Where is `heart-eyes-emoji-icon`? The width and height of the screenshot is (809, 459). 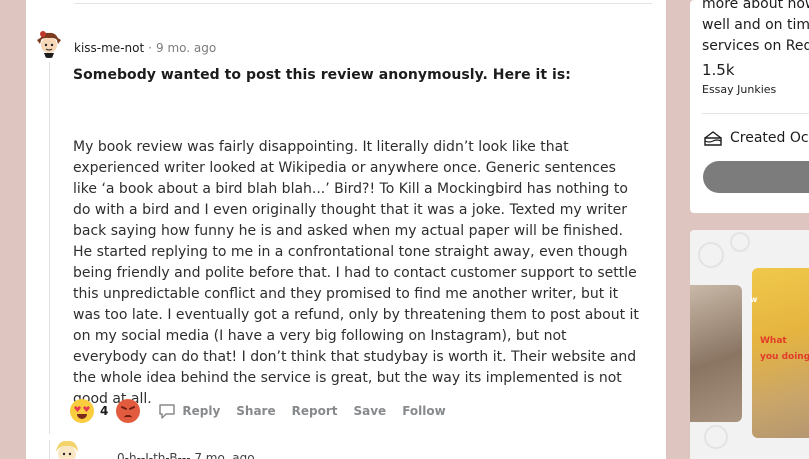 heart-eyes-emoji-icon is located at coordinates (82, 411).